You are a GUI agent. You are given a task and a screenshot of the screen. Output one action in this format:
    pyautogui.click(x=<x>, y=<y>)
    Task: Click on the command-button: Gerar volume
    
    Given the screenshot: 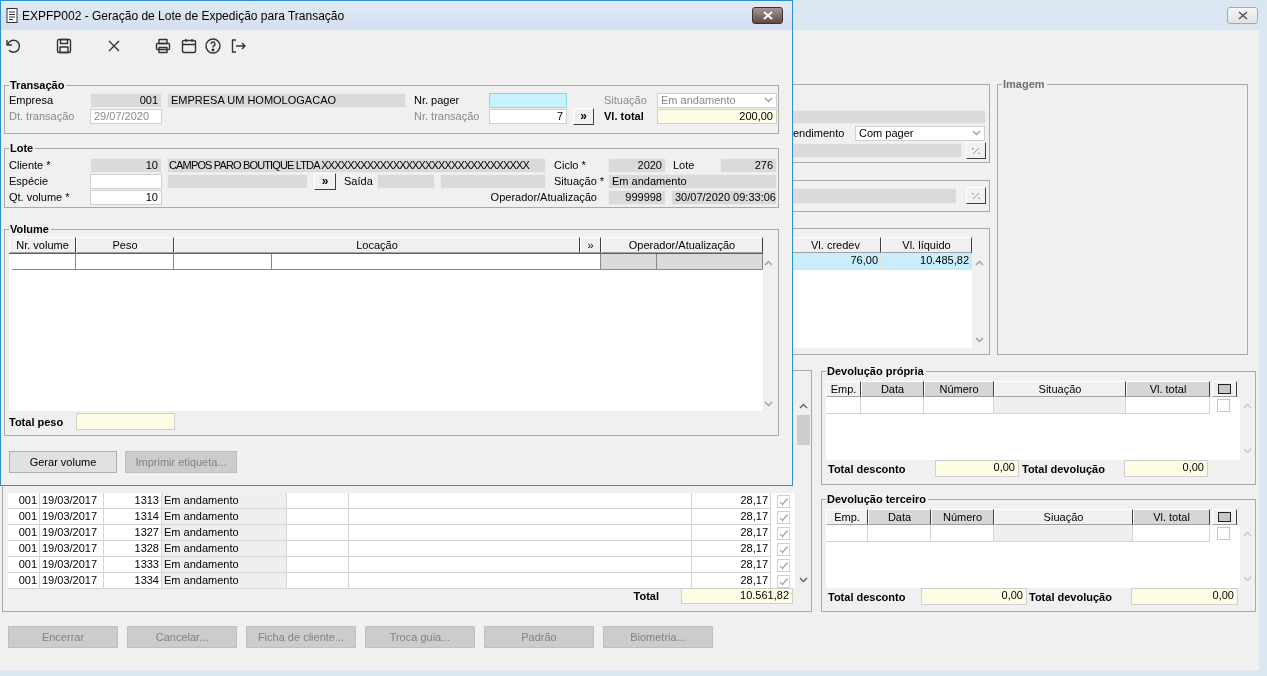 What is the action you would take?
    pyautogui.click(x=63, y=462)
    